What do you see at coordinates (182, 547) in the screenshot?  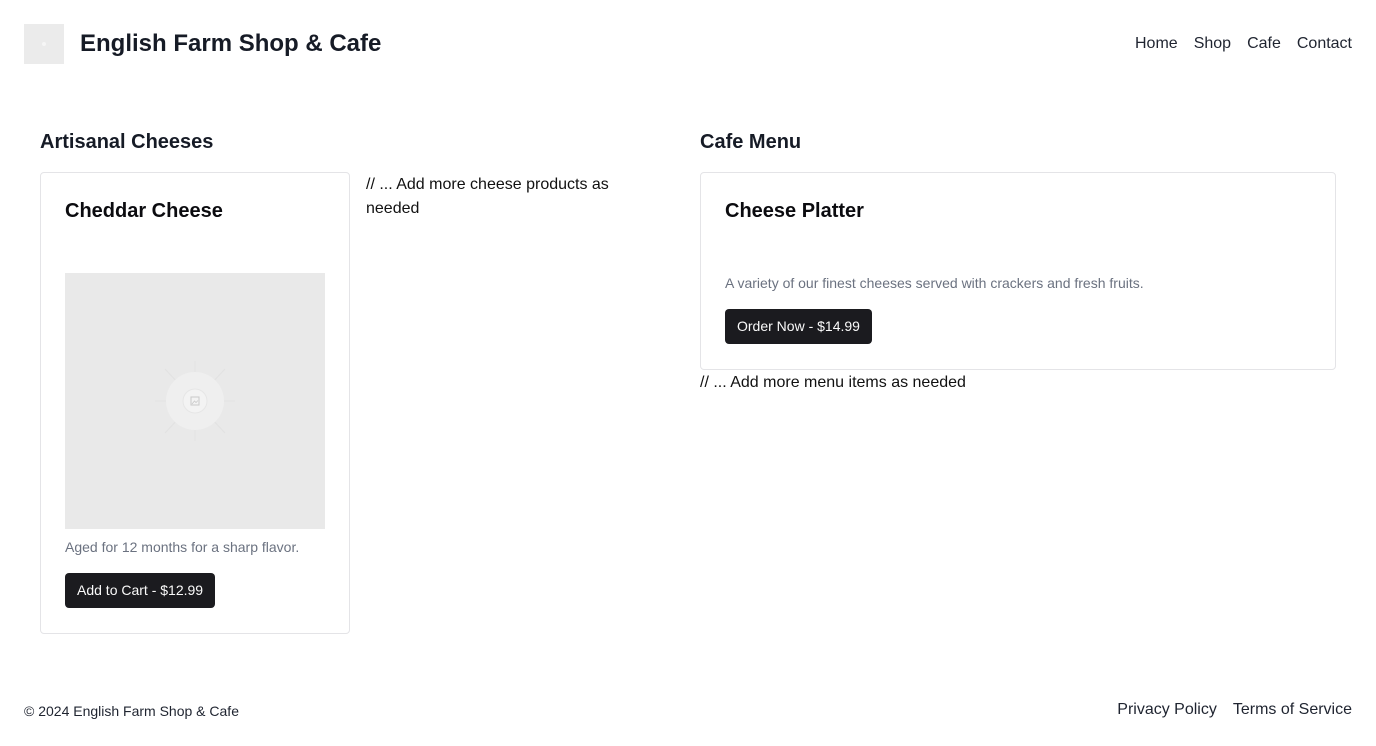 I see `product-description: Aged for 12 months for a sharp flavor.` at bounding box center [182, 547].